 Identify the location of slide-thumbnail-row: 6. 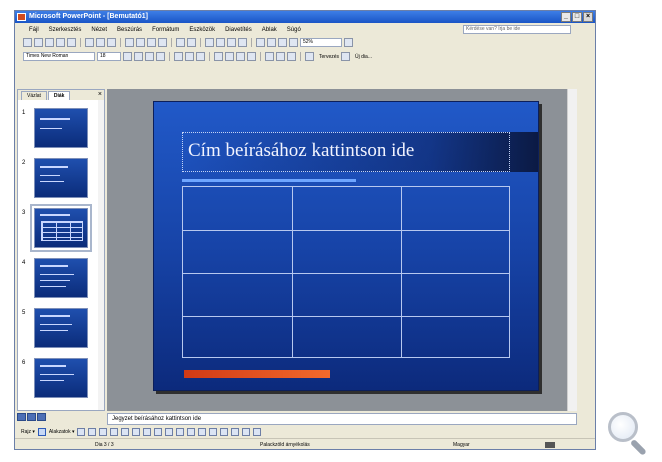
(61, 380).